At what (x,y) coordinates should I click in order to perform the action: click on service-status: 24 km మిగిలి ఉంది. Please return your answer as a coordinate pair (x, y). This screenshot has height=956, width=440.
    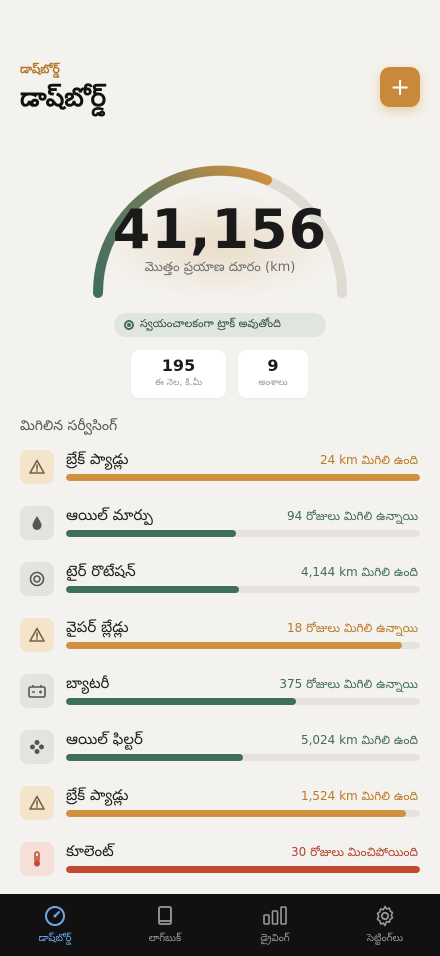
    Looking at the image, I should click on (369, 460).